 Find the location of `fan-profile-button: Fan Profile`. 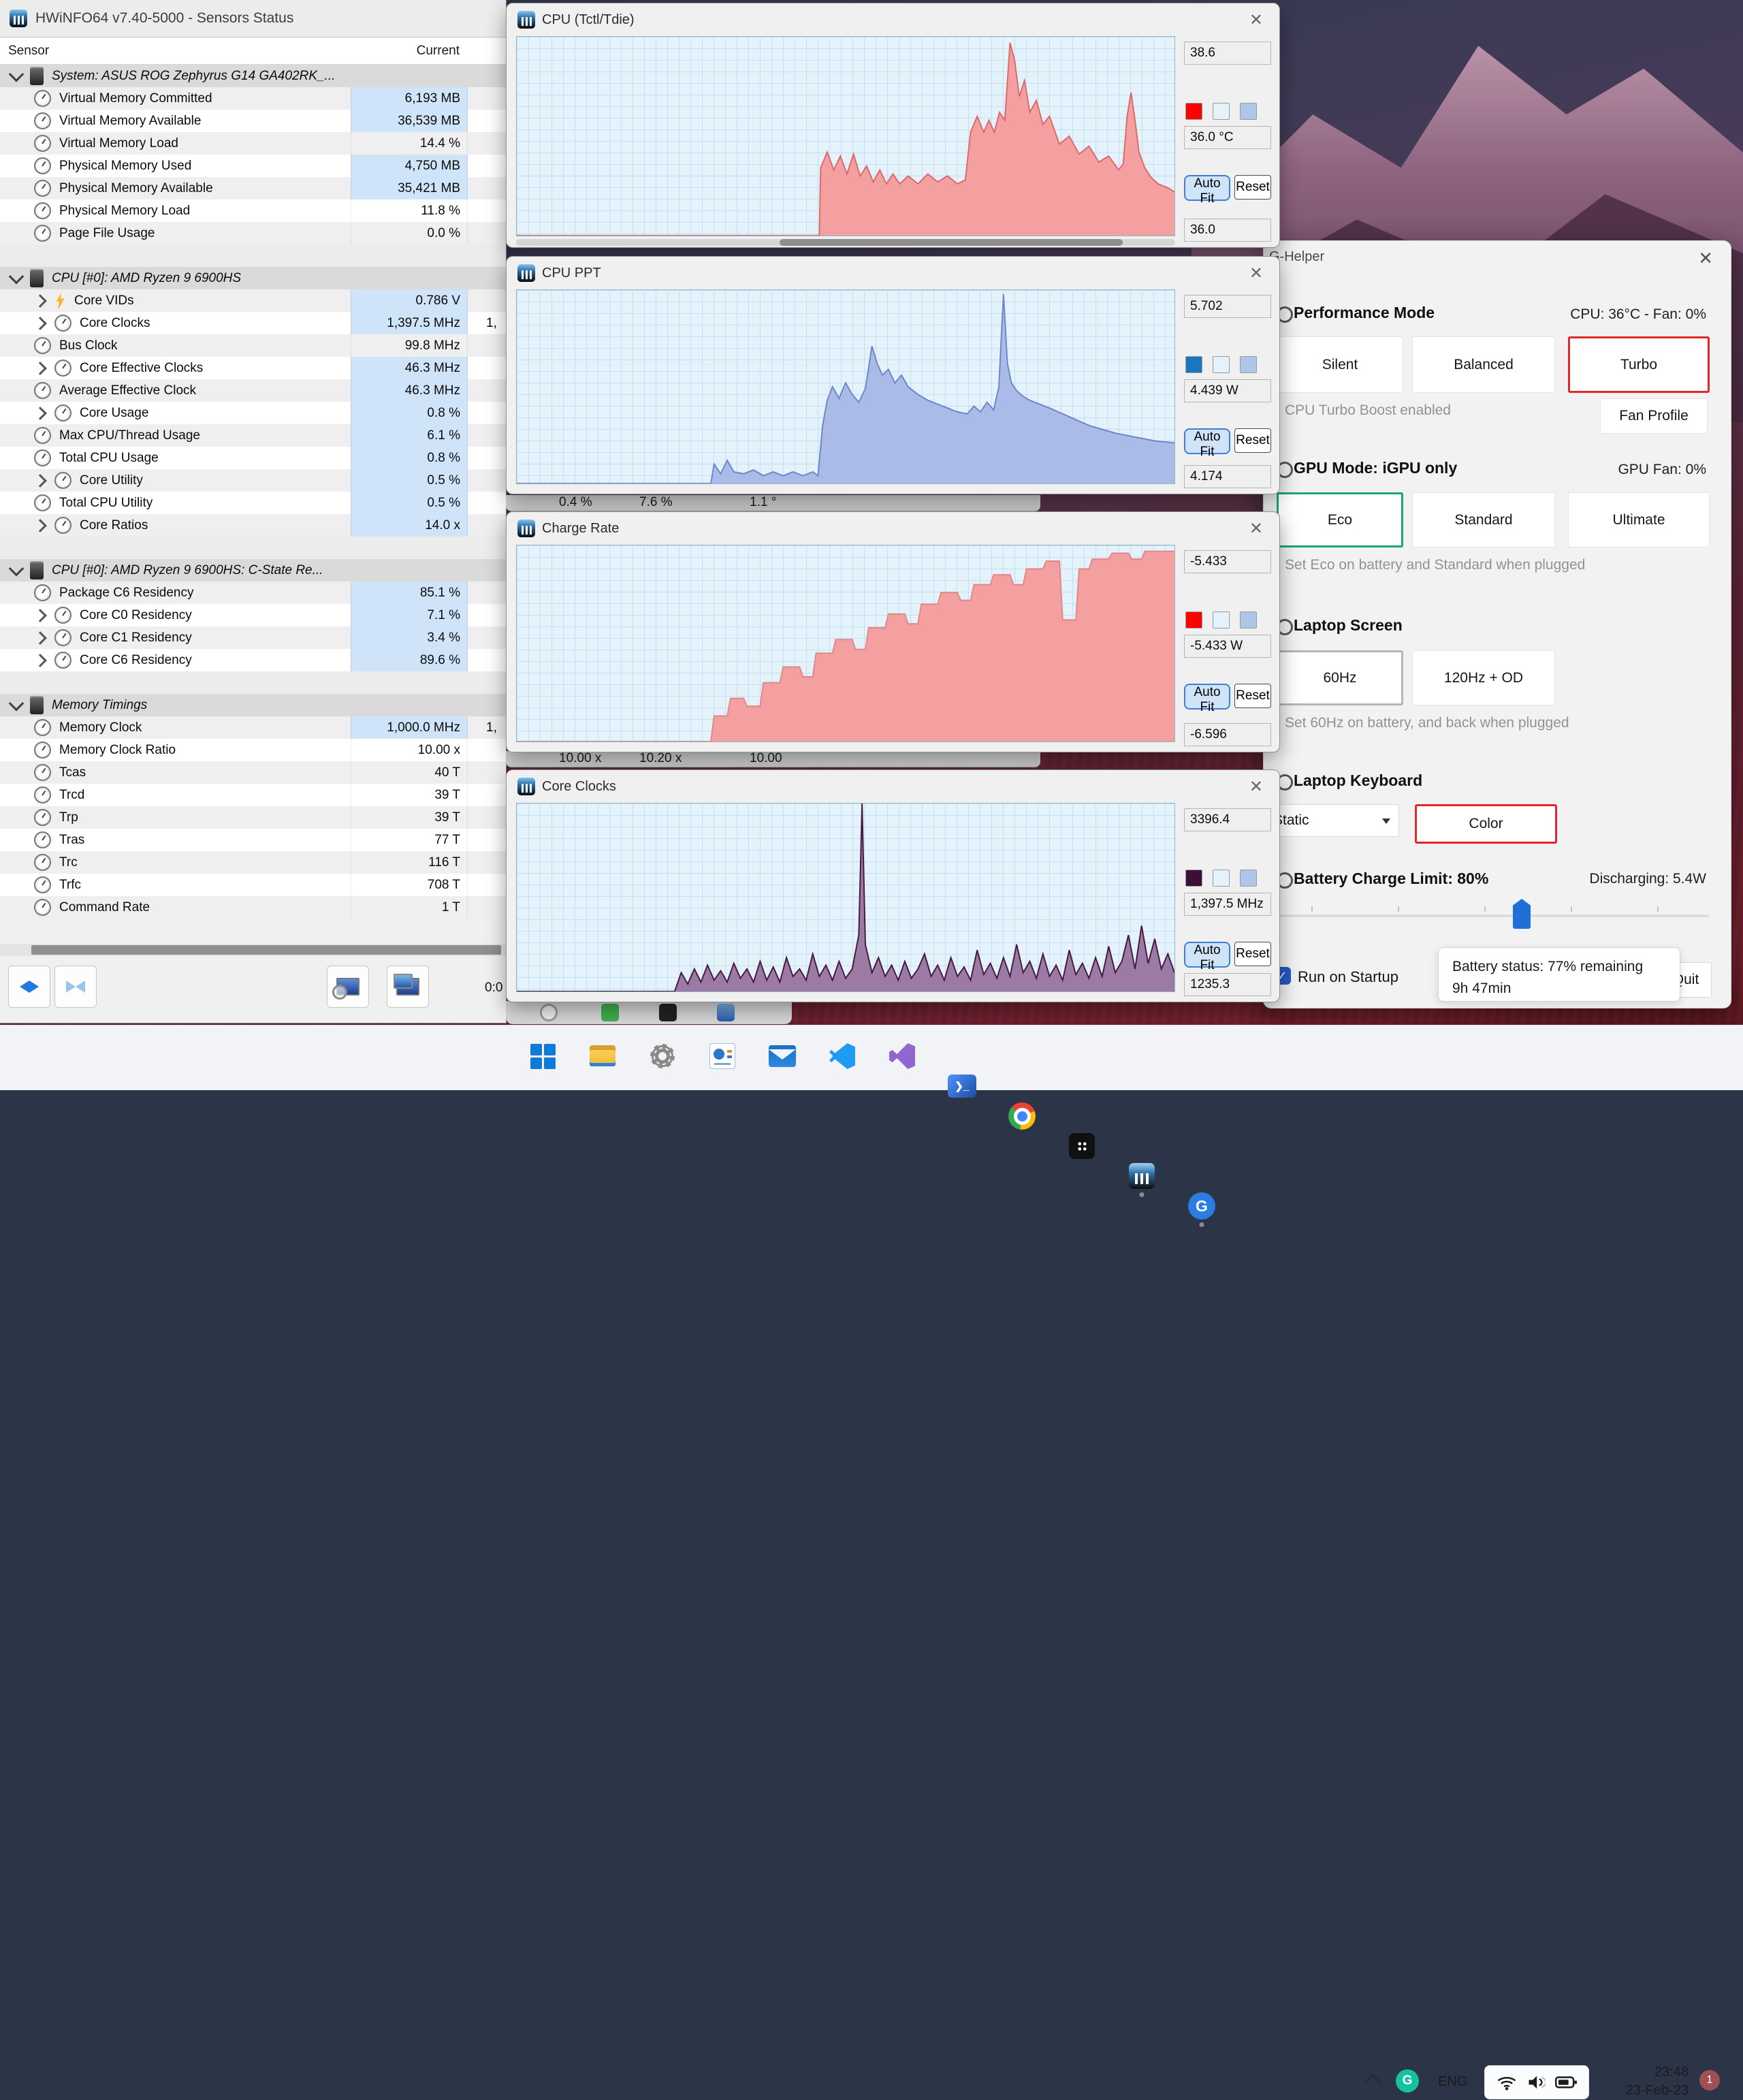

fan-profile-button: Fan Profile is located at coordinates (1654, 416).